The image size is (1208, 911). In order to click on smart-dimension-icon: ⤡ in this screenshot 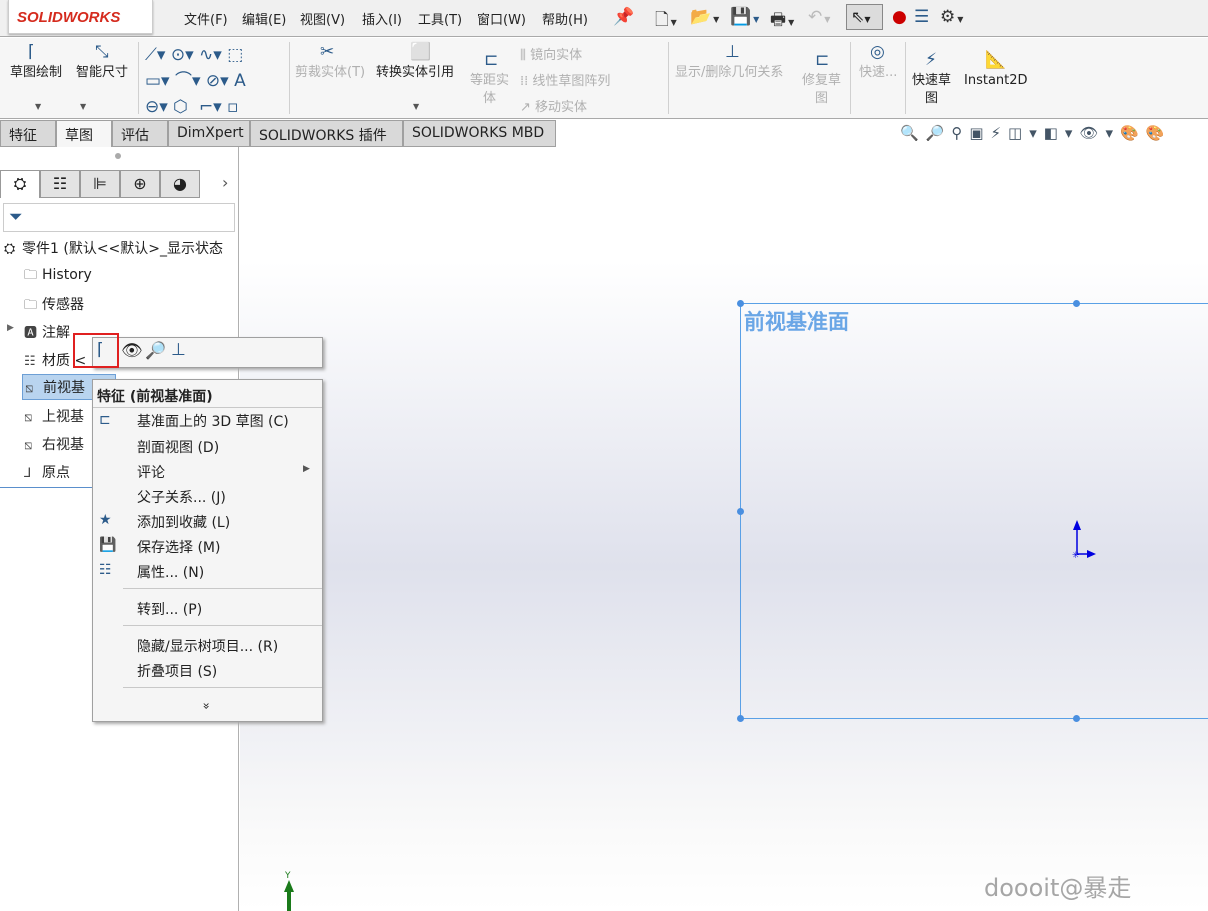, I will do `click(102, 52)`.